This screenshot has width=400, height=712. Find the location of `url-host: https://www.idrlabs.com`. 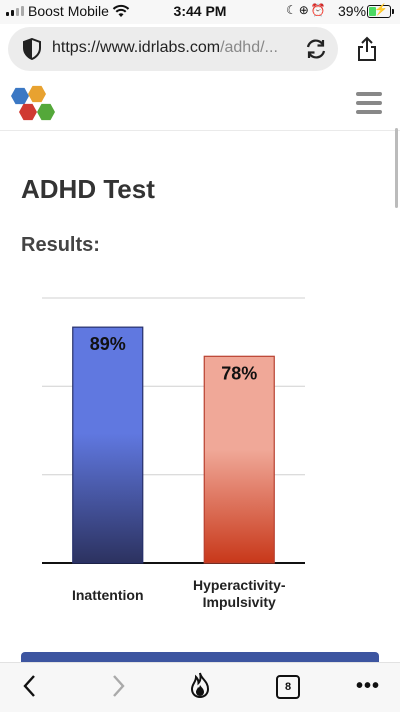

url-host: https://www.idrlabs.com is located at coordinates (136, 47).